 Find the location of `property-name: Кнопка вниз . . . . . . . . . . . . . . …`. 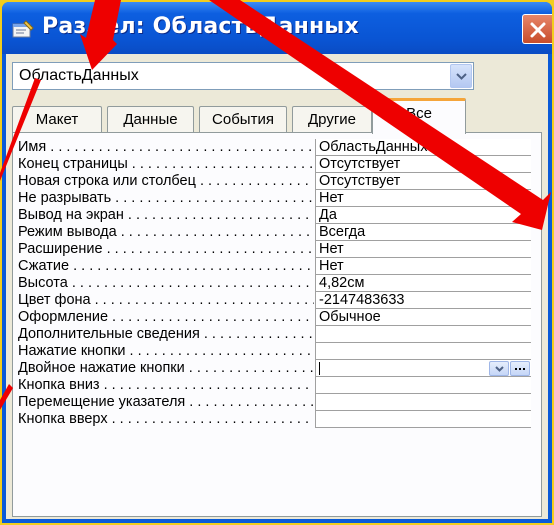

property-name: Кнопка вниз . . . . . . . . . . . . . . … is located at coordinates (166, 385).